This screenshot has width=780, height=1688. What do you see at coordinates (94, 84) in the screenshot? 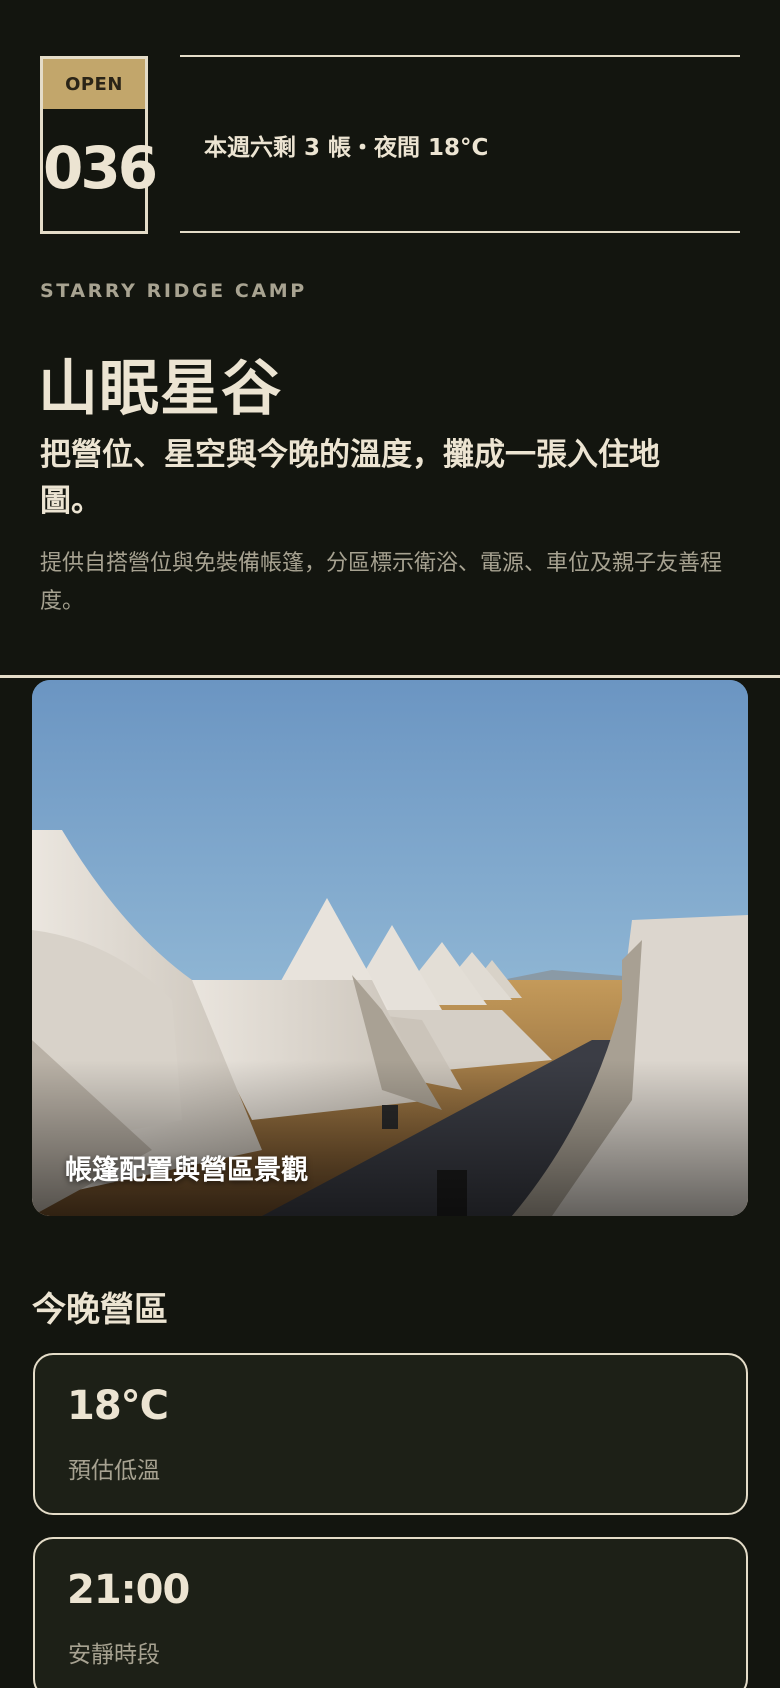
I see `open-tag: OPEN` at bounding box center [94, 84].